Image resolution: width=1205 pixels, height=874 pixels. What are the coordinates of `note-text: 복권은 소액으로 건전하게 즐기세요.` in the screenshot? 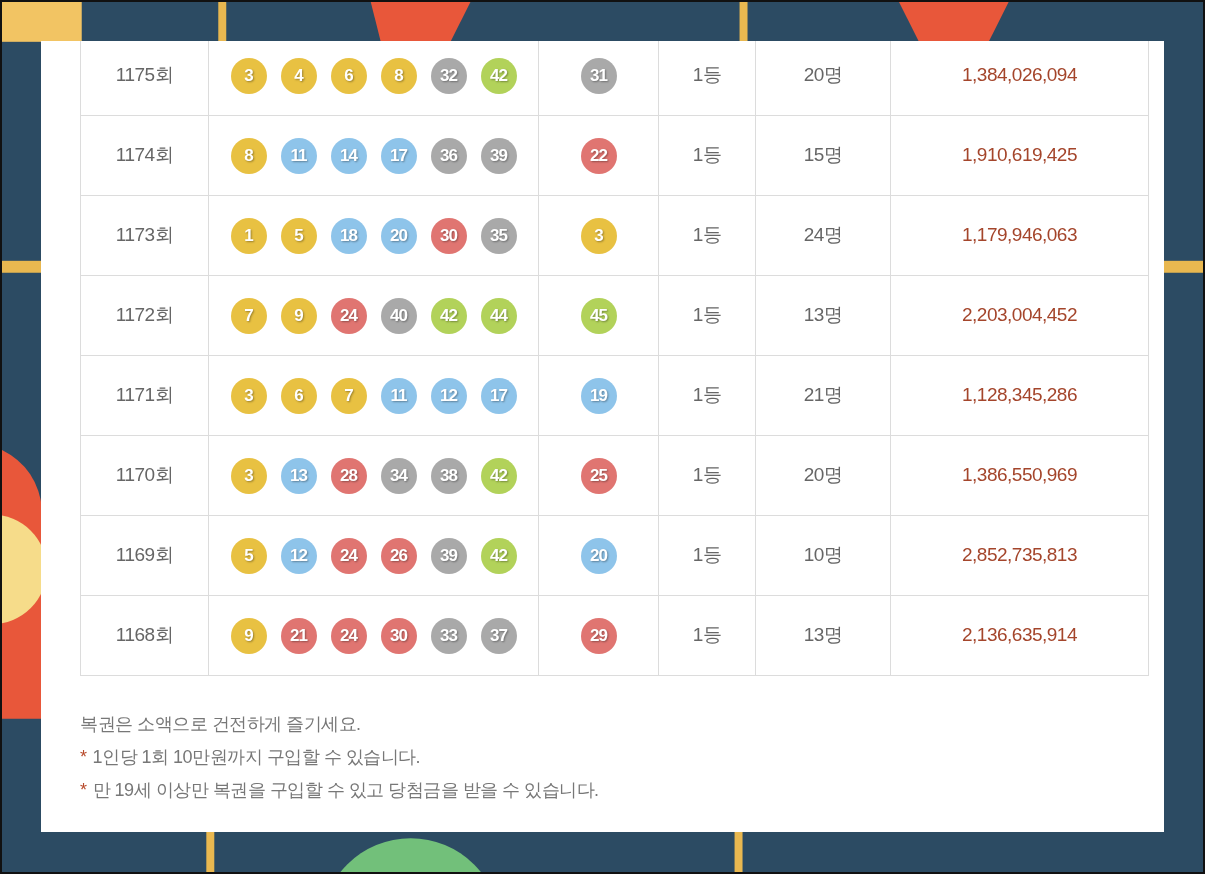 It's located at (220, 724).